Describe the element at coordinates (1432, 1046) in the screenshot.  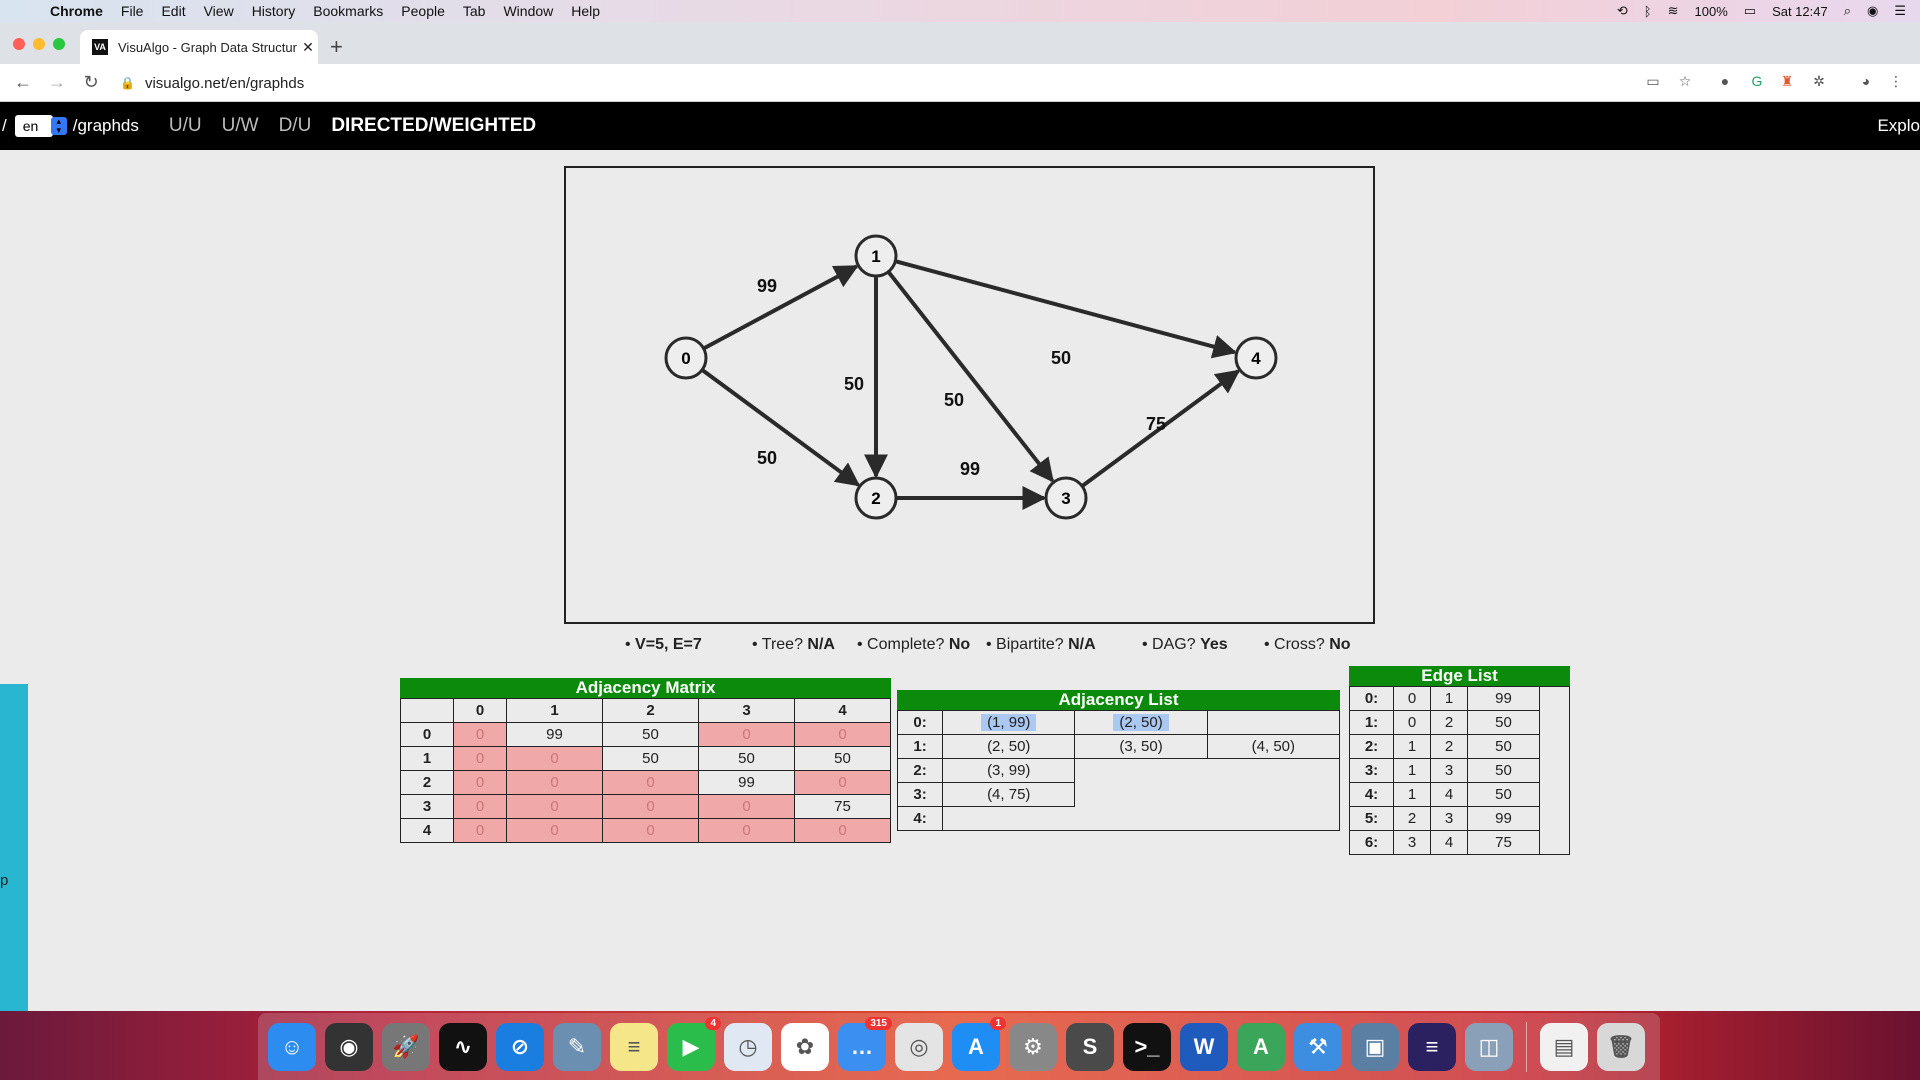
I see `dock-eclipse-icon: ≡` at that location.